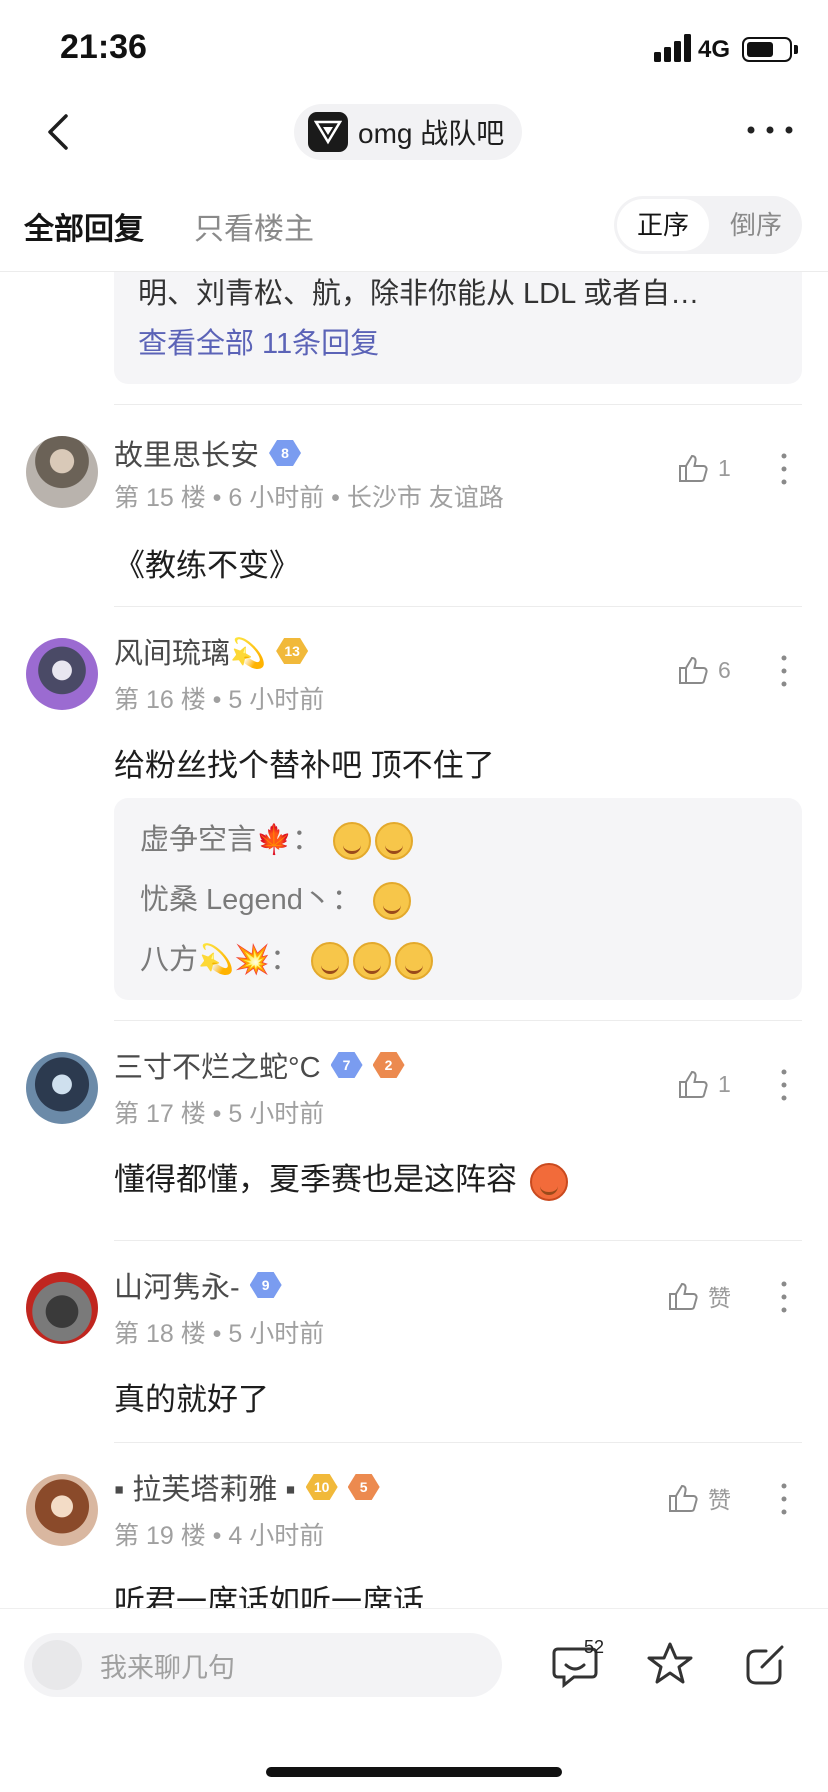  I want to click on post-meta: 第 16 楼 • 5 小时前, so click(219, 700).